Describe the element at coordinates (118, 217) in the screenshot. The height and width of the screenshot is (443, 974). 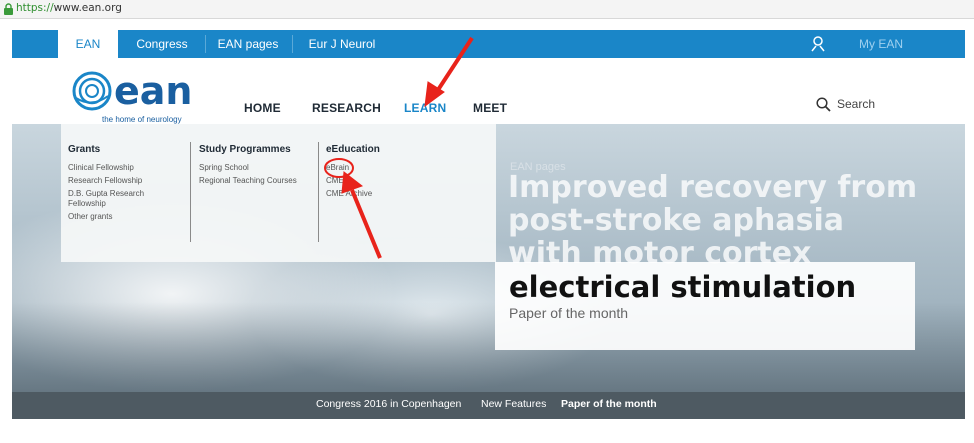
I see `menu-item-other-grants: Other grants` at that location.